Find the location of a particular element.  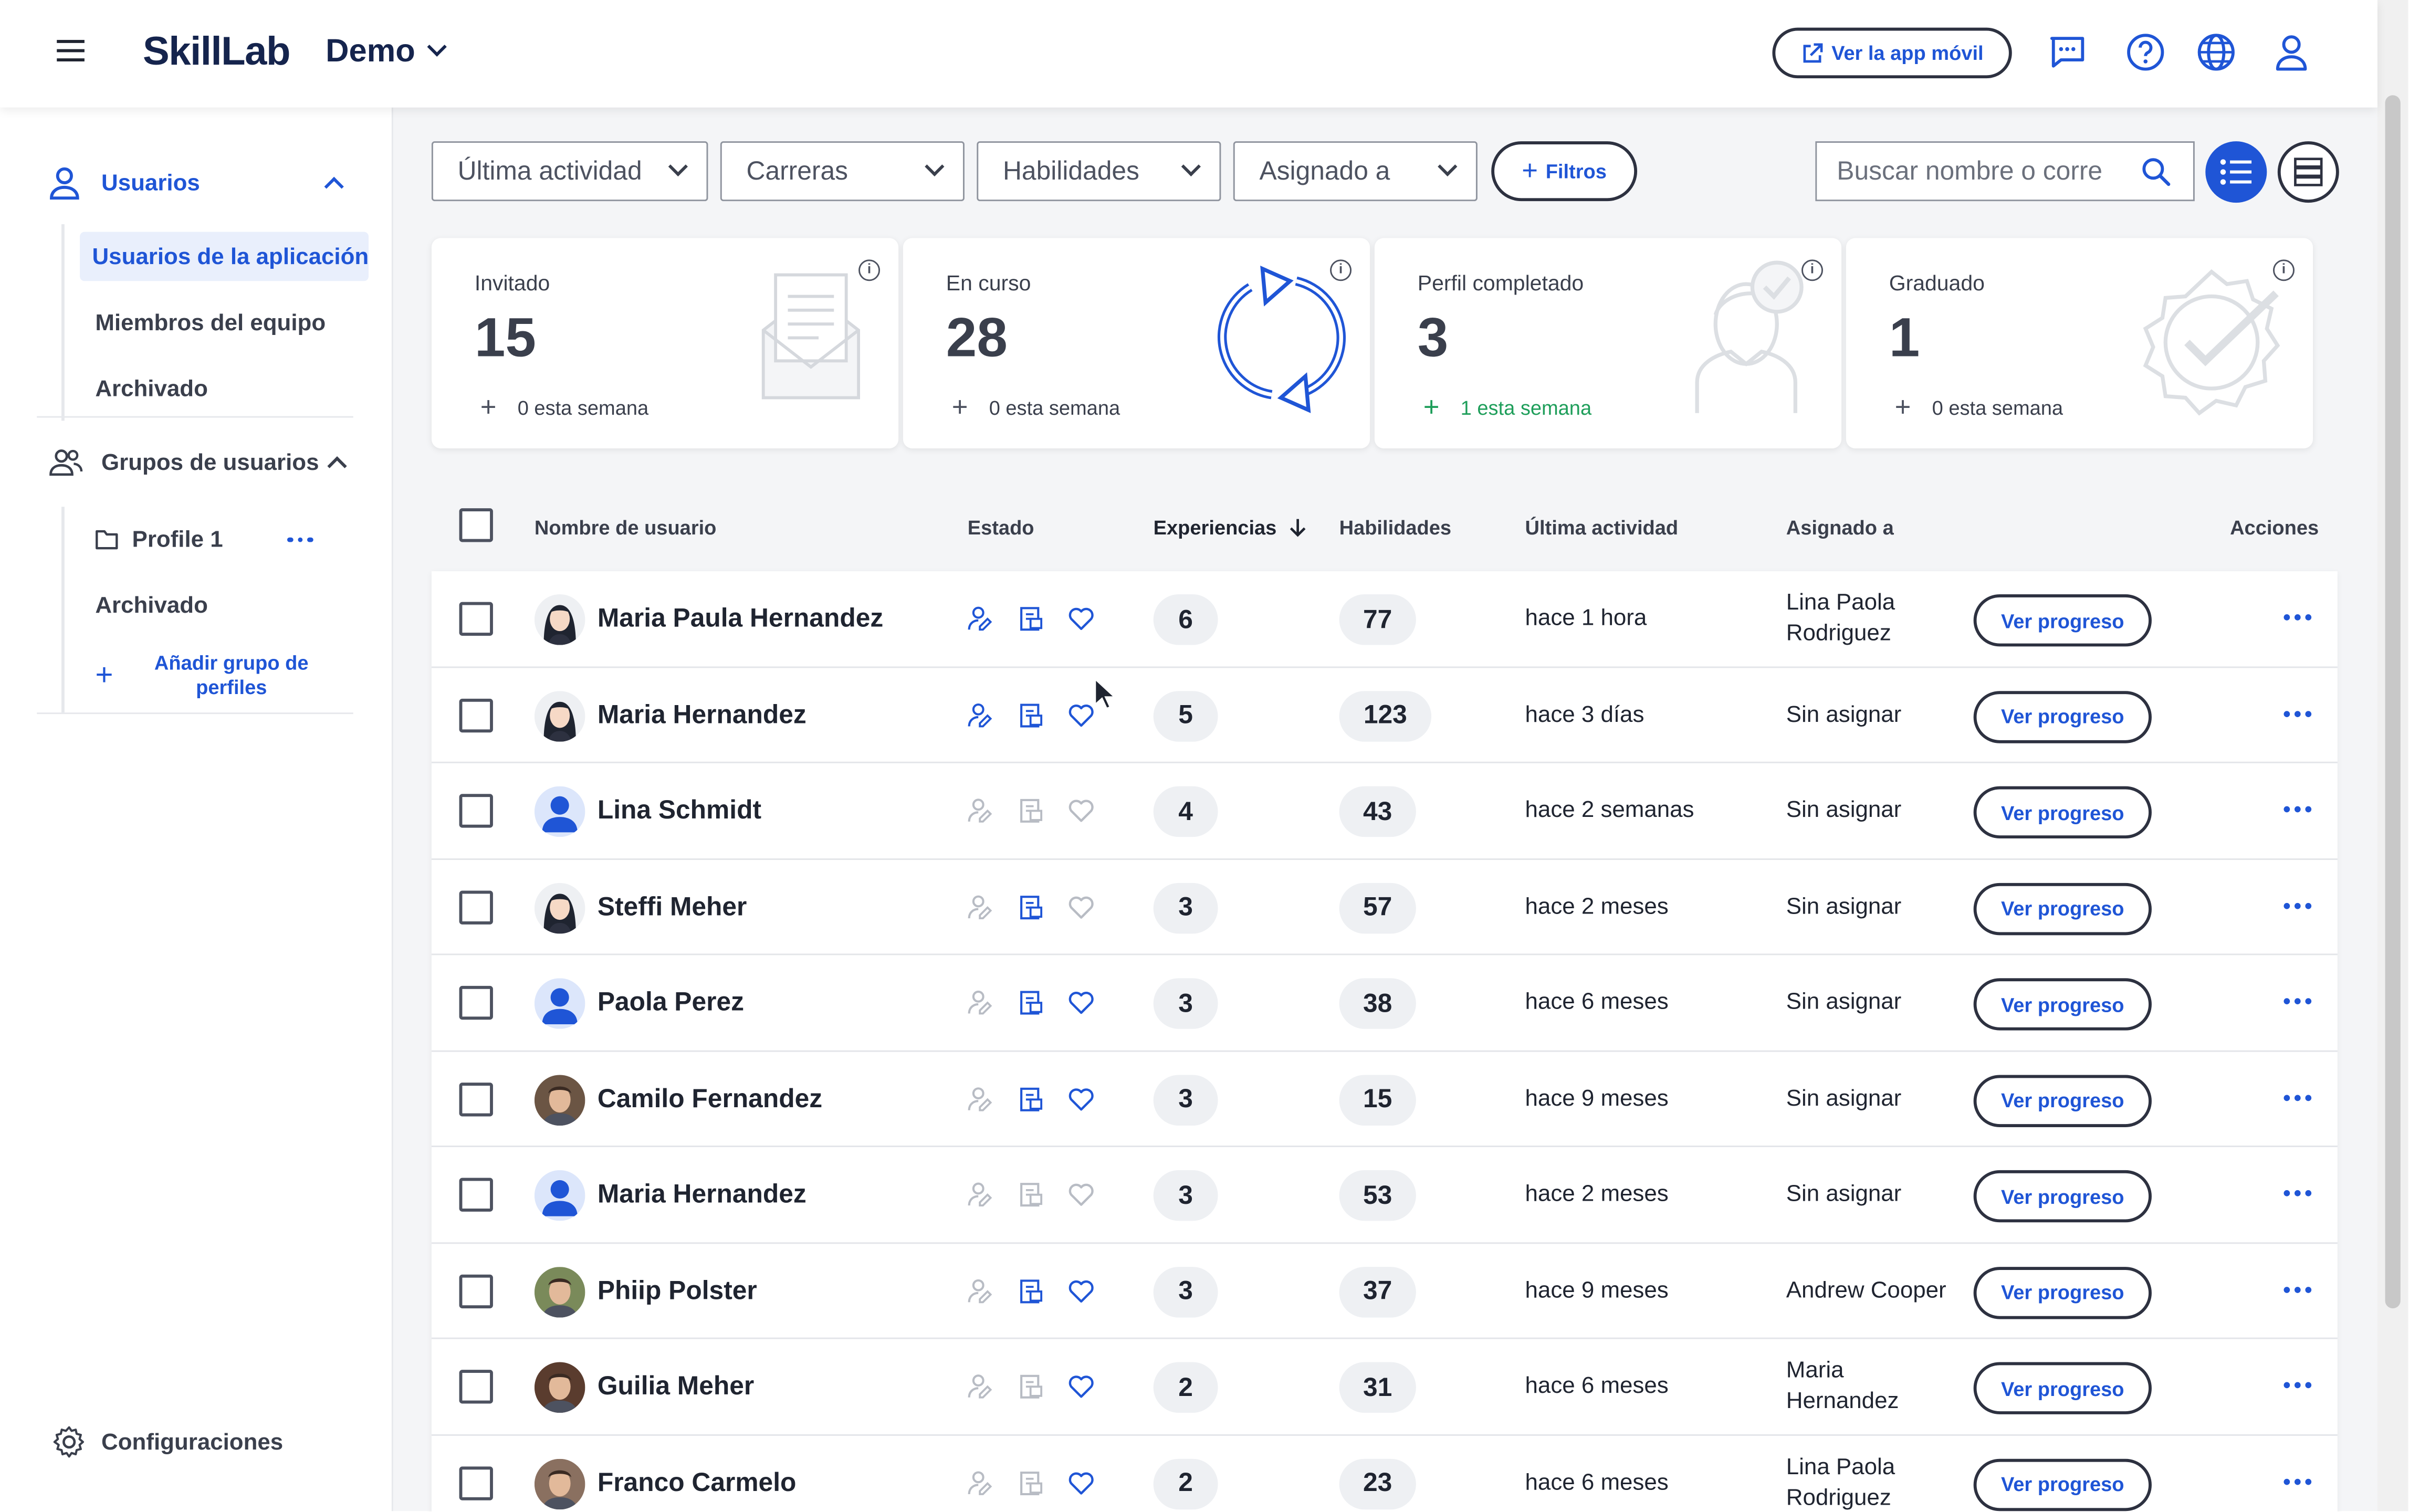

user-name: Phiip Polster is located at coordinates (677, 1290).